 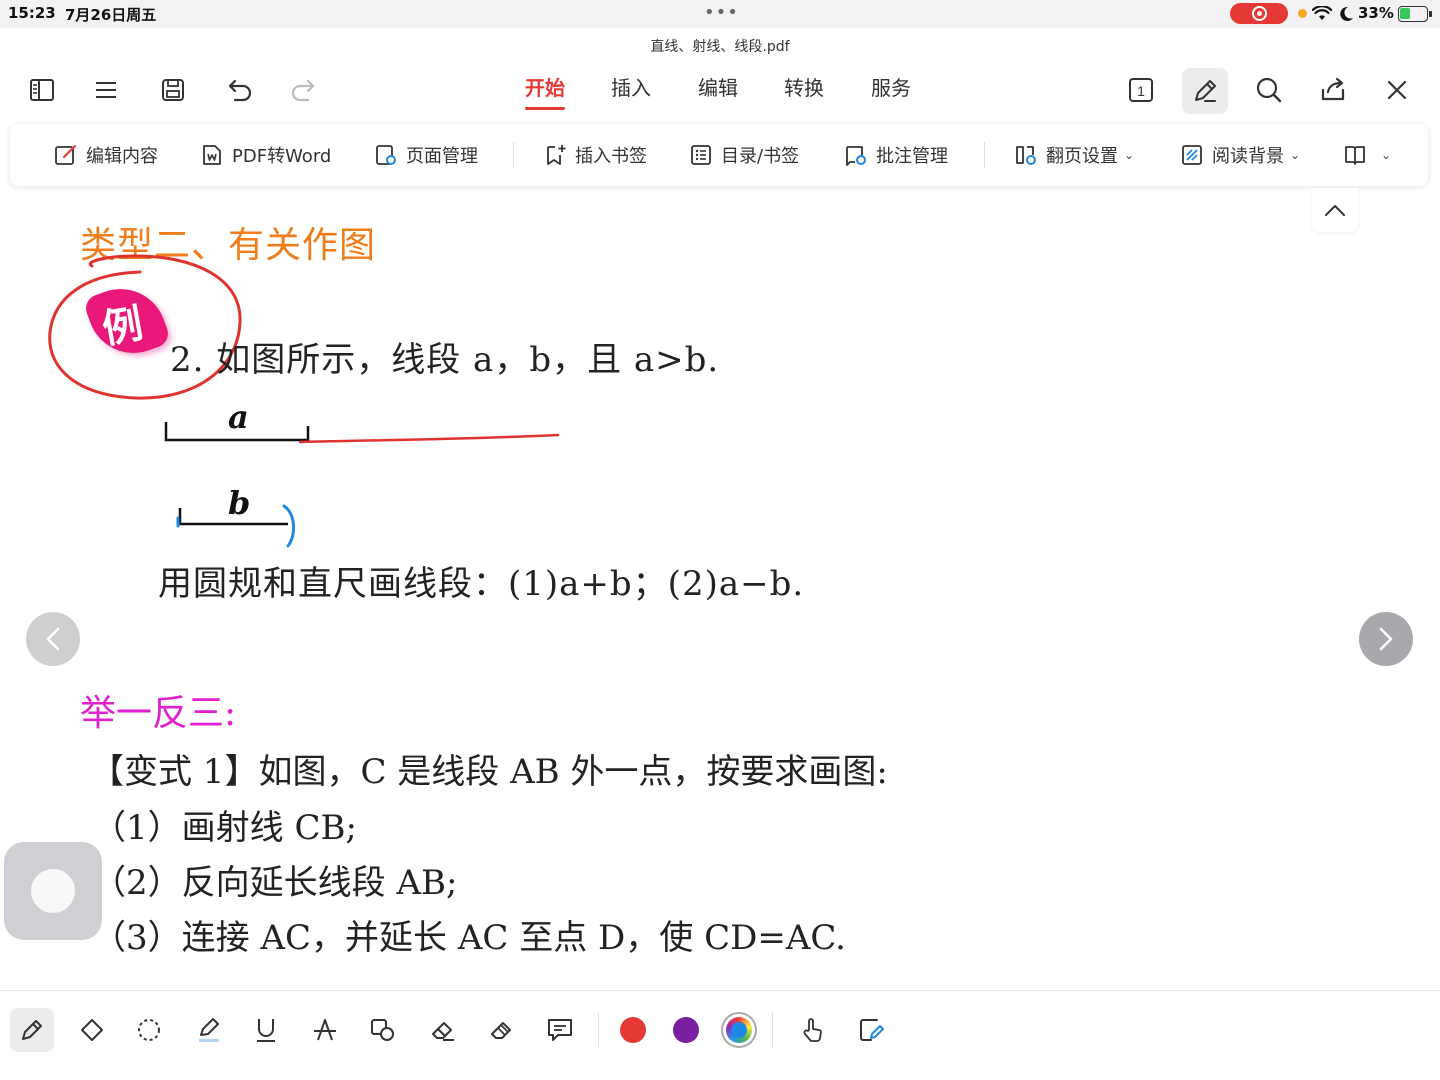 What do you see at coordinates (1192, 155) in the screenshot?
I see `reading-background-icon` at bounding box center [1192, 155].